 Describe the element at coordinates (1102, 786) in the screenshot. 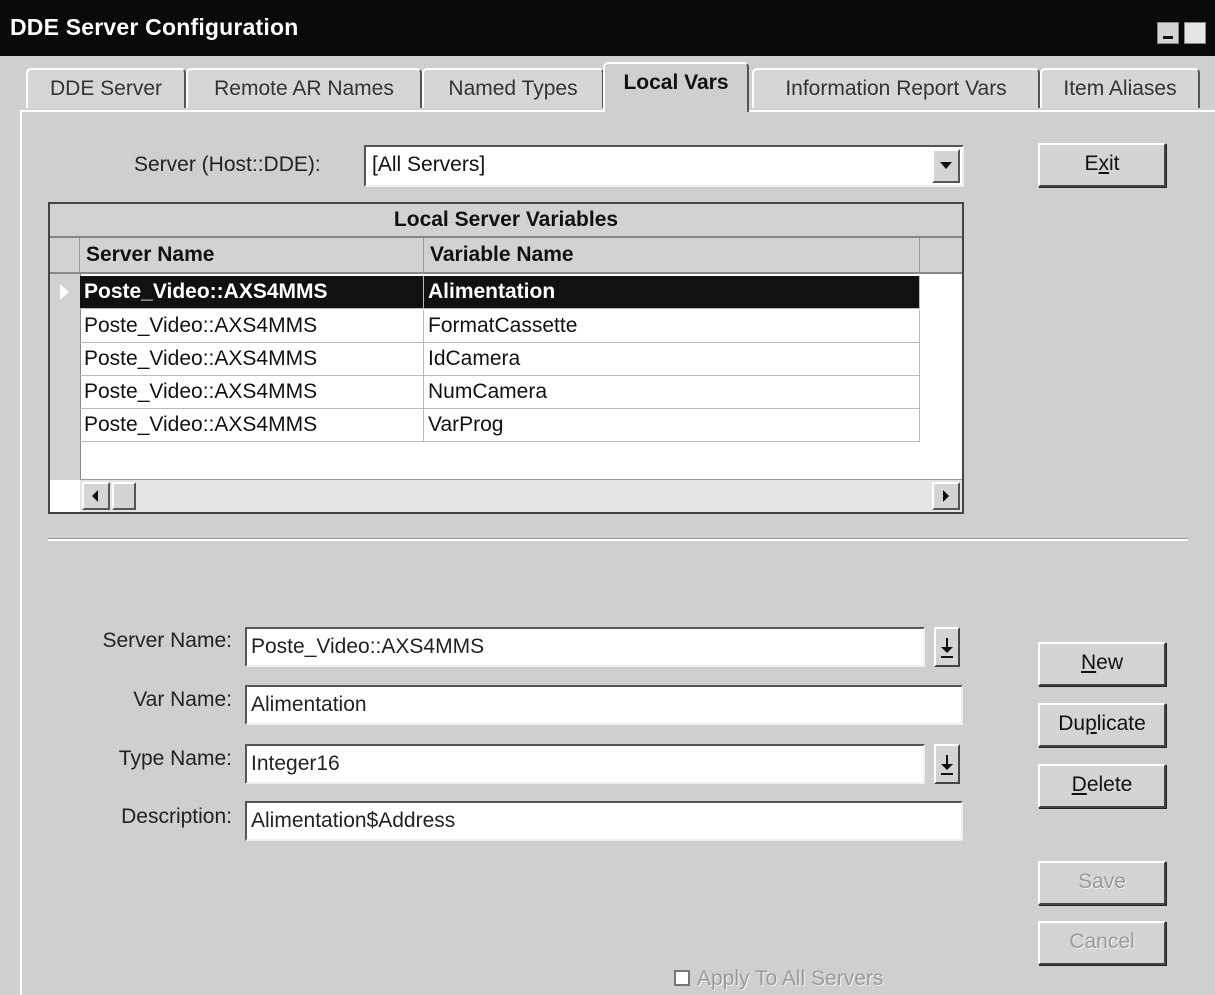

I see `delete-button: Delete` at that location.